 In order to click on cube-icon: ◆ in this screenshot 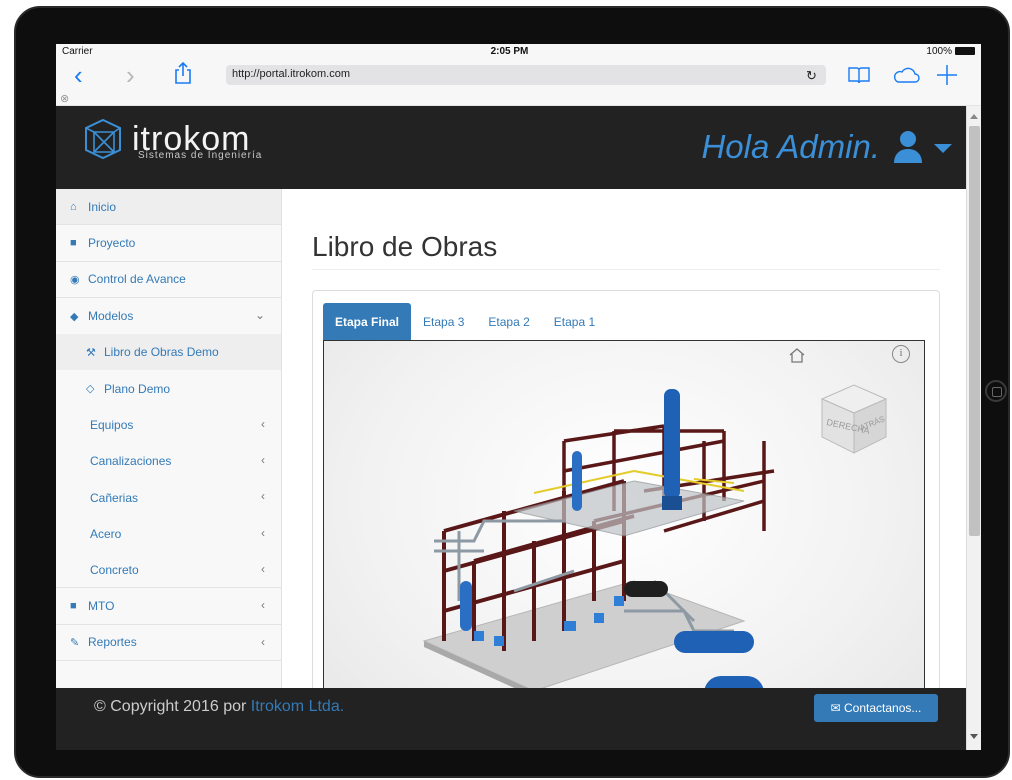, I will do `click(74, 316)`.